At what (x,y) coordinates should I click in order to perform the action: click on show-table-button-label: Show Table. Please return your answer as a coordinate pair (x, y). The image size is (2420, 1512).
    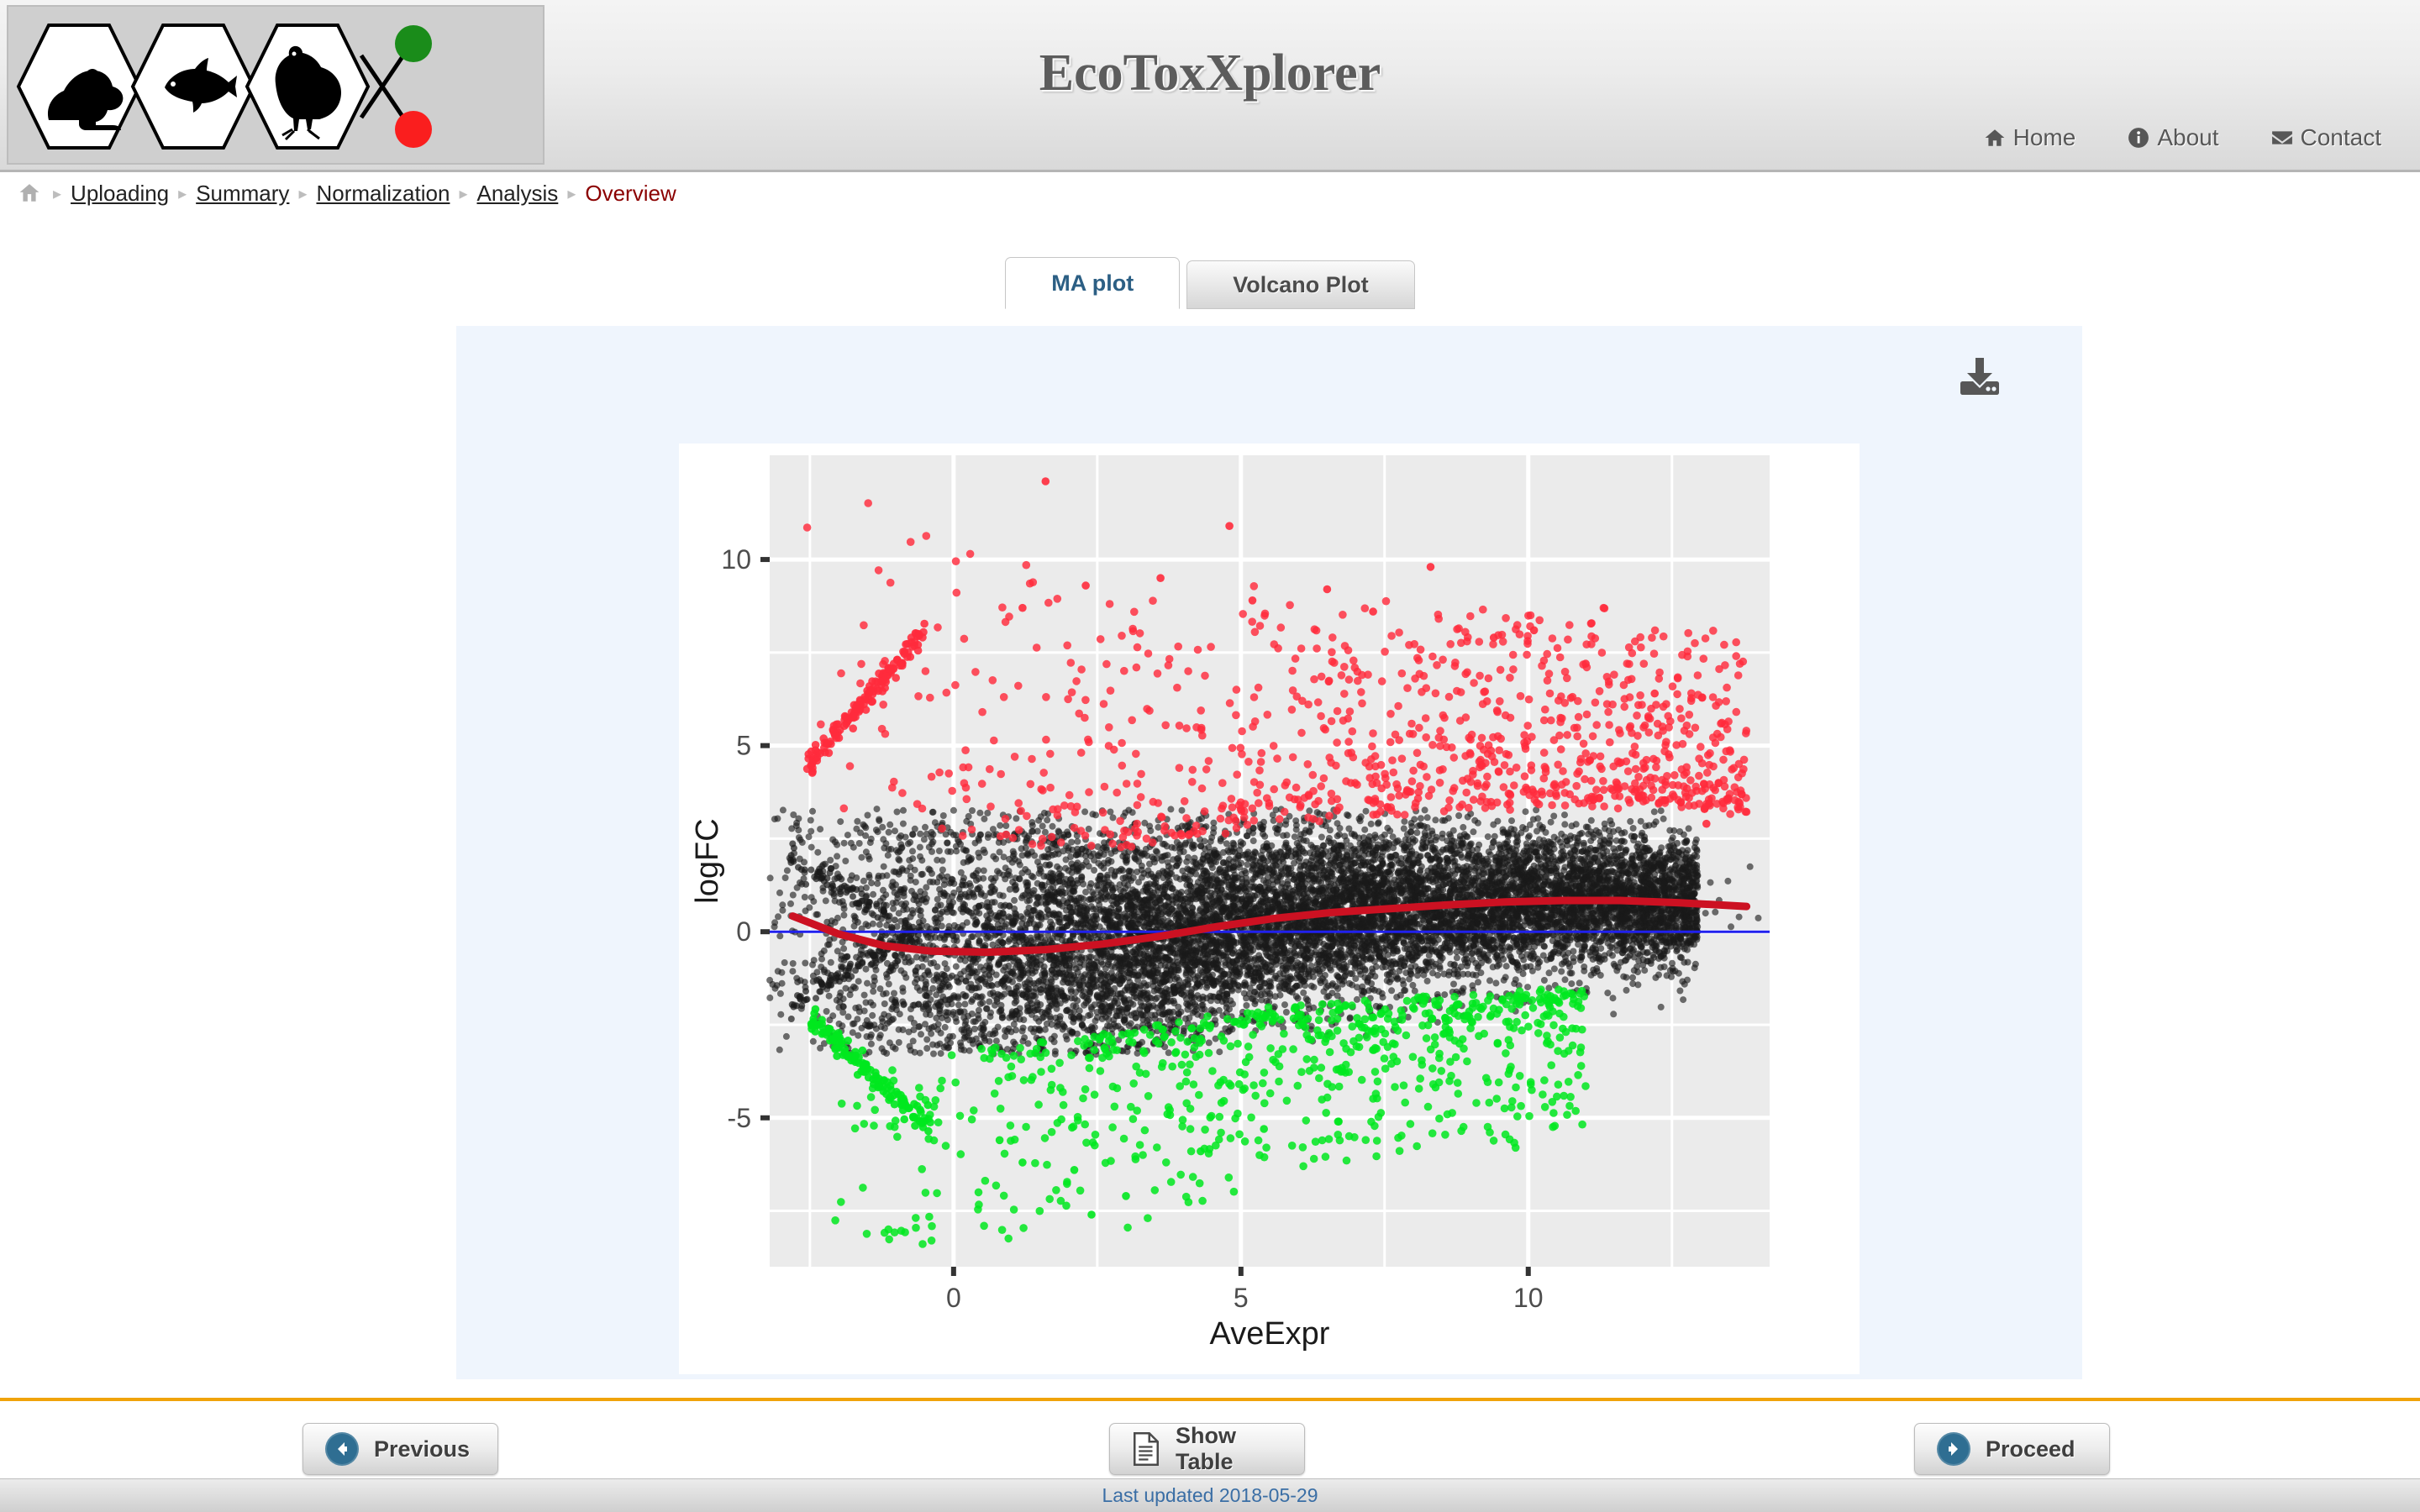
    Looking at the image, I should click on (1206, 1448).